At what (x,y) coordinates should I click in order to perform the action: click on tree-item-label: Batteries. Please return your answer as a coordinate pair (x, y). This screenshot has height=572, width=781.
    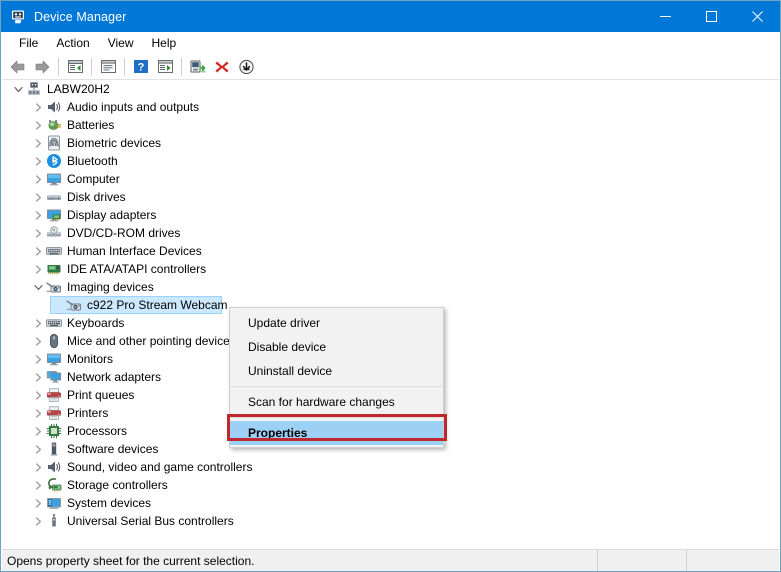
    Looking at the image, I should click on (91, 125).